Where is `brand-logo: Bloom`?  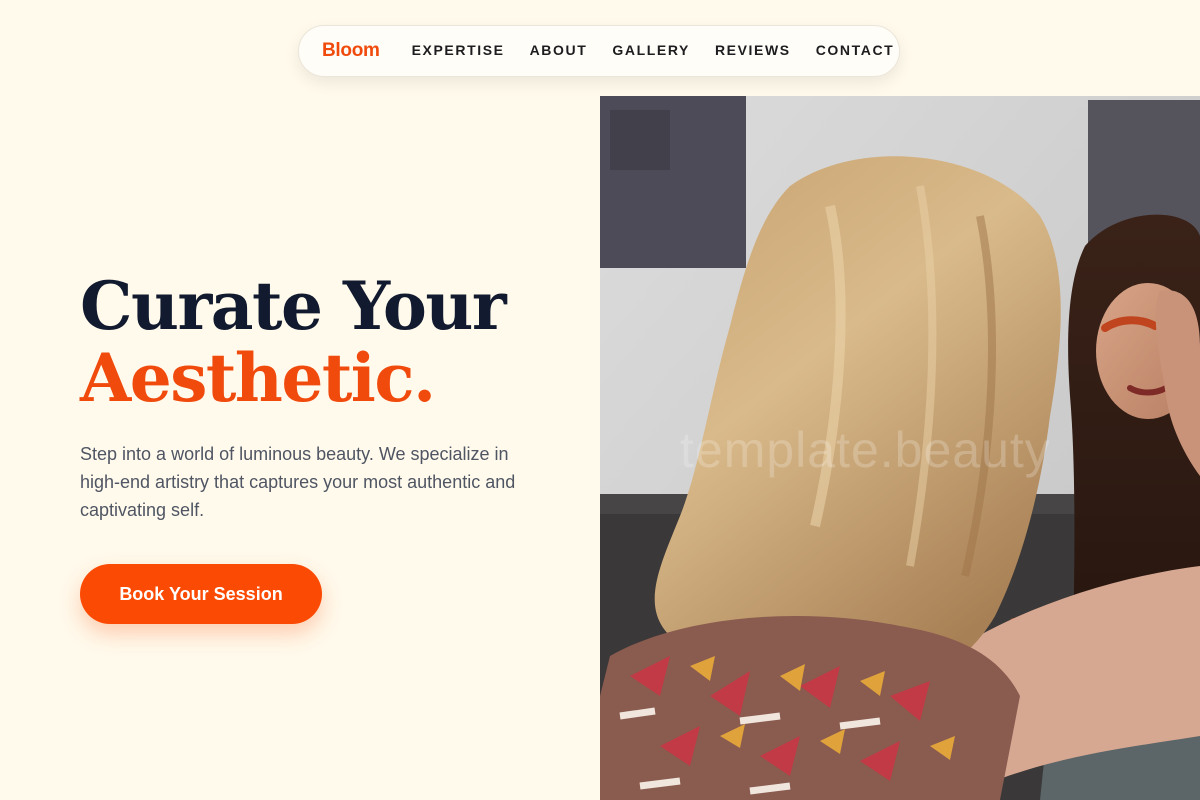 brand-logo: Bloom is located at coordinates (351, 51).